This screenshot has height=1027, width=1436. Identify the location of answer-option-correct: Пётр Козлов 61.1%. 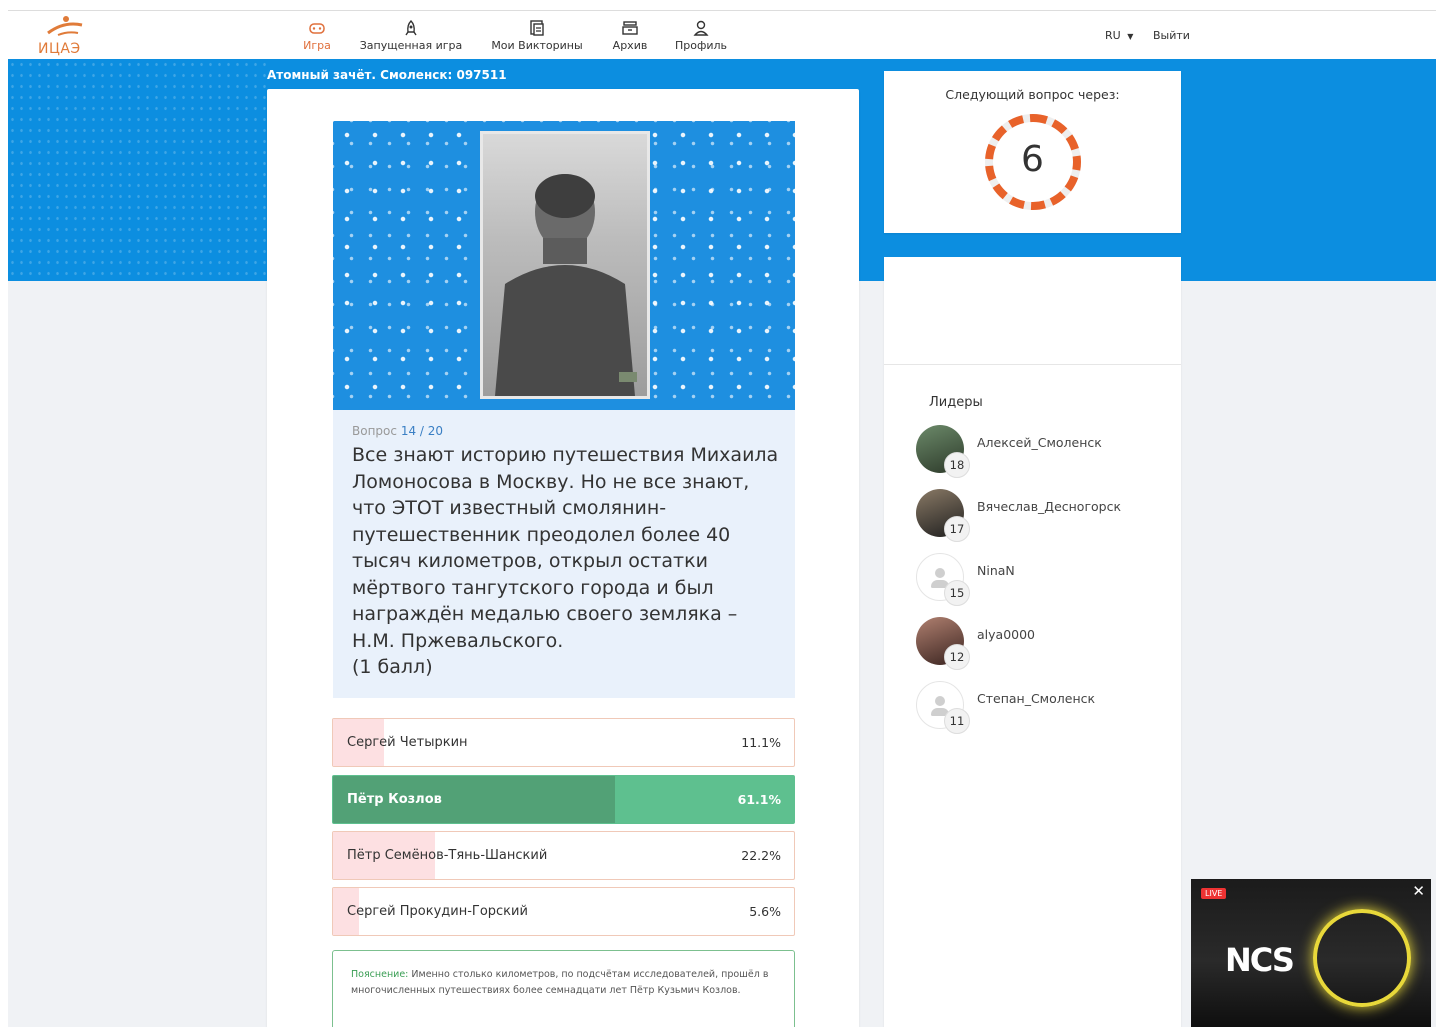
(563, 799).